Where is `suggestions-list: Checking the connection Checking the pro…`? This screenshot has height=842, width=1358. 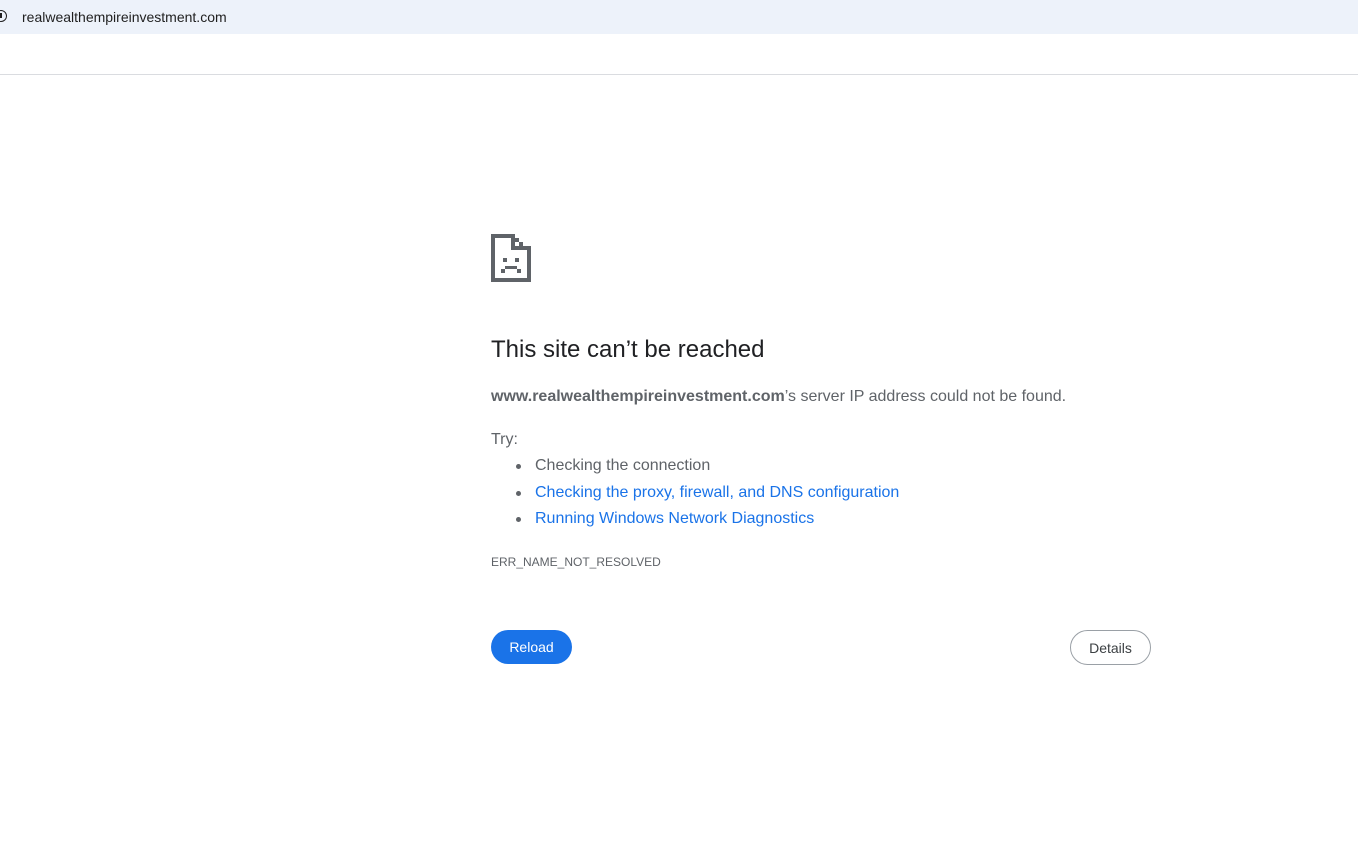 suggestions-list: Checking the connection Checking the pro… is located at coordinates (695, 495).